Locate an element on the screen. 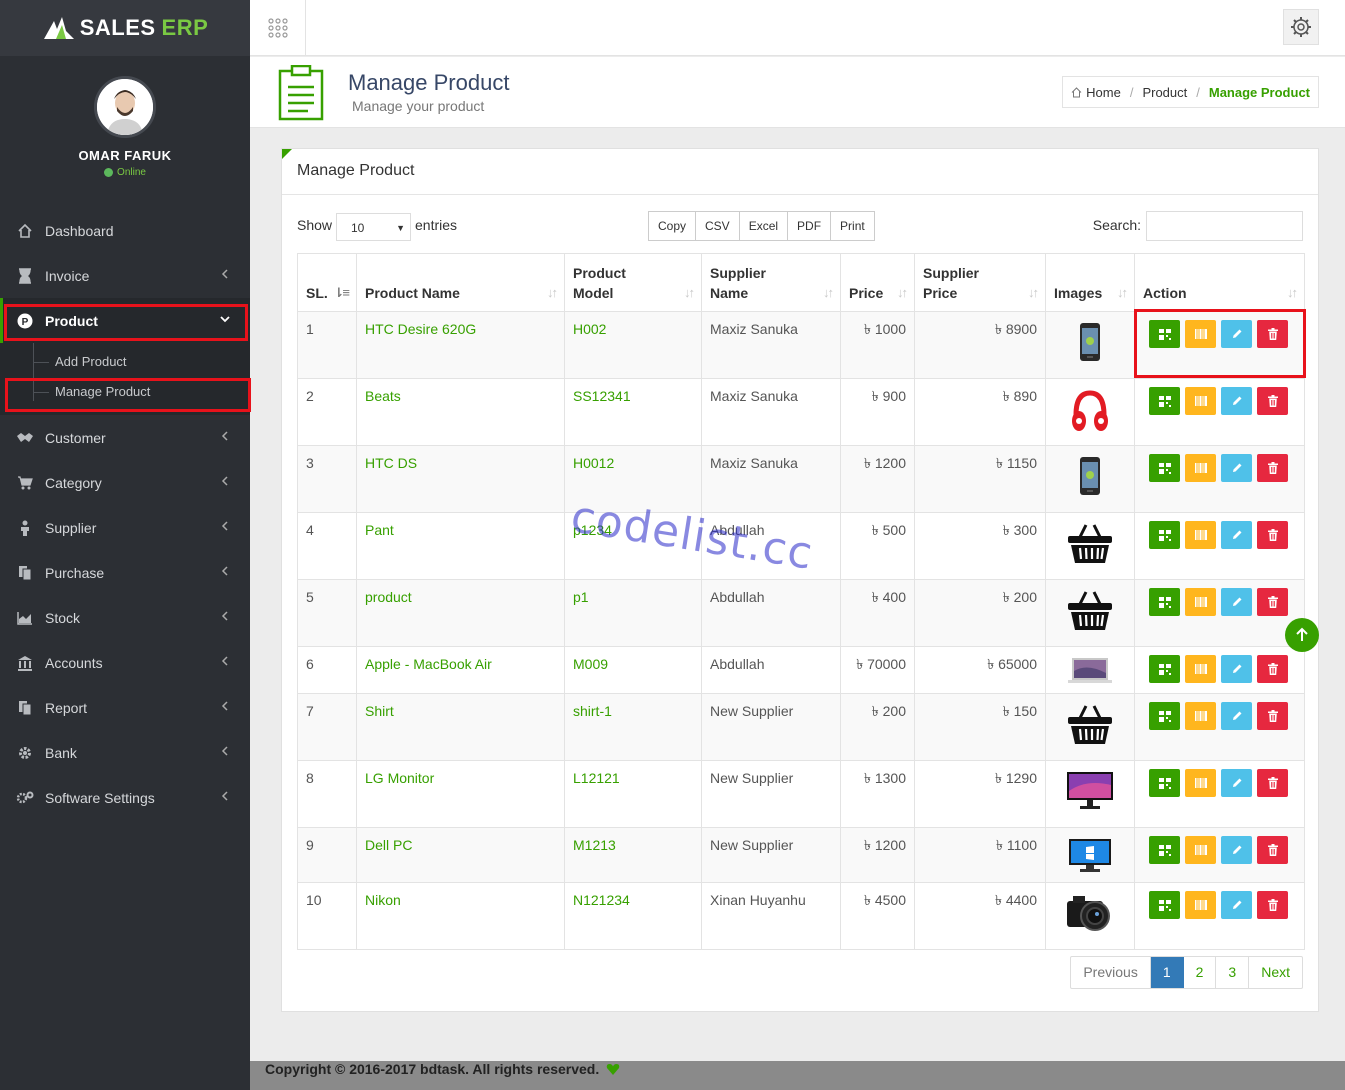 The image size is (1345, 1090). sidebar-item-invoice: Invoice is located at coordinates (125, 275).